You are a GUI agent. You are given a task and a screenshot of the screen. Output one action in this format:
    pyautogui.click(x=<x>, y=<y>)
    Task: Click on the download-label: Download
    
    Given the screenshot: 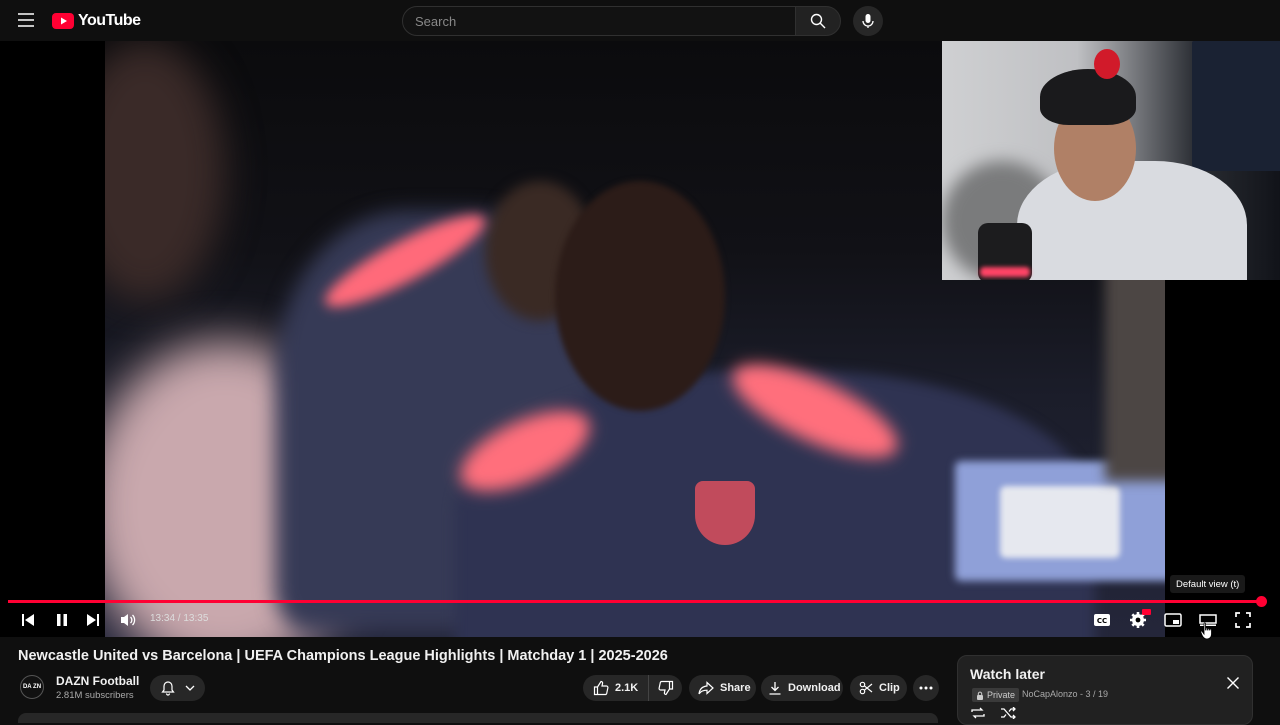 What is the action you would take?
    pyautogui.click(x=814, y=688)
    